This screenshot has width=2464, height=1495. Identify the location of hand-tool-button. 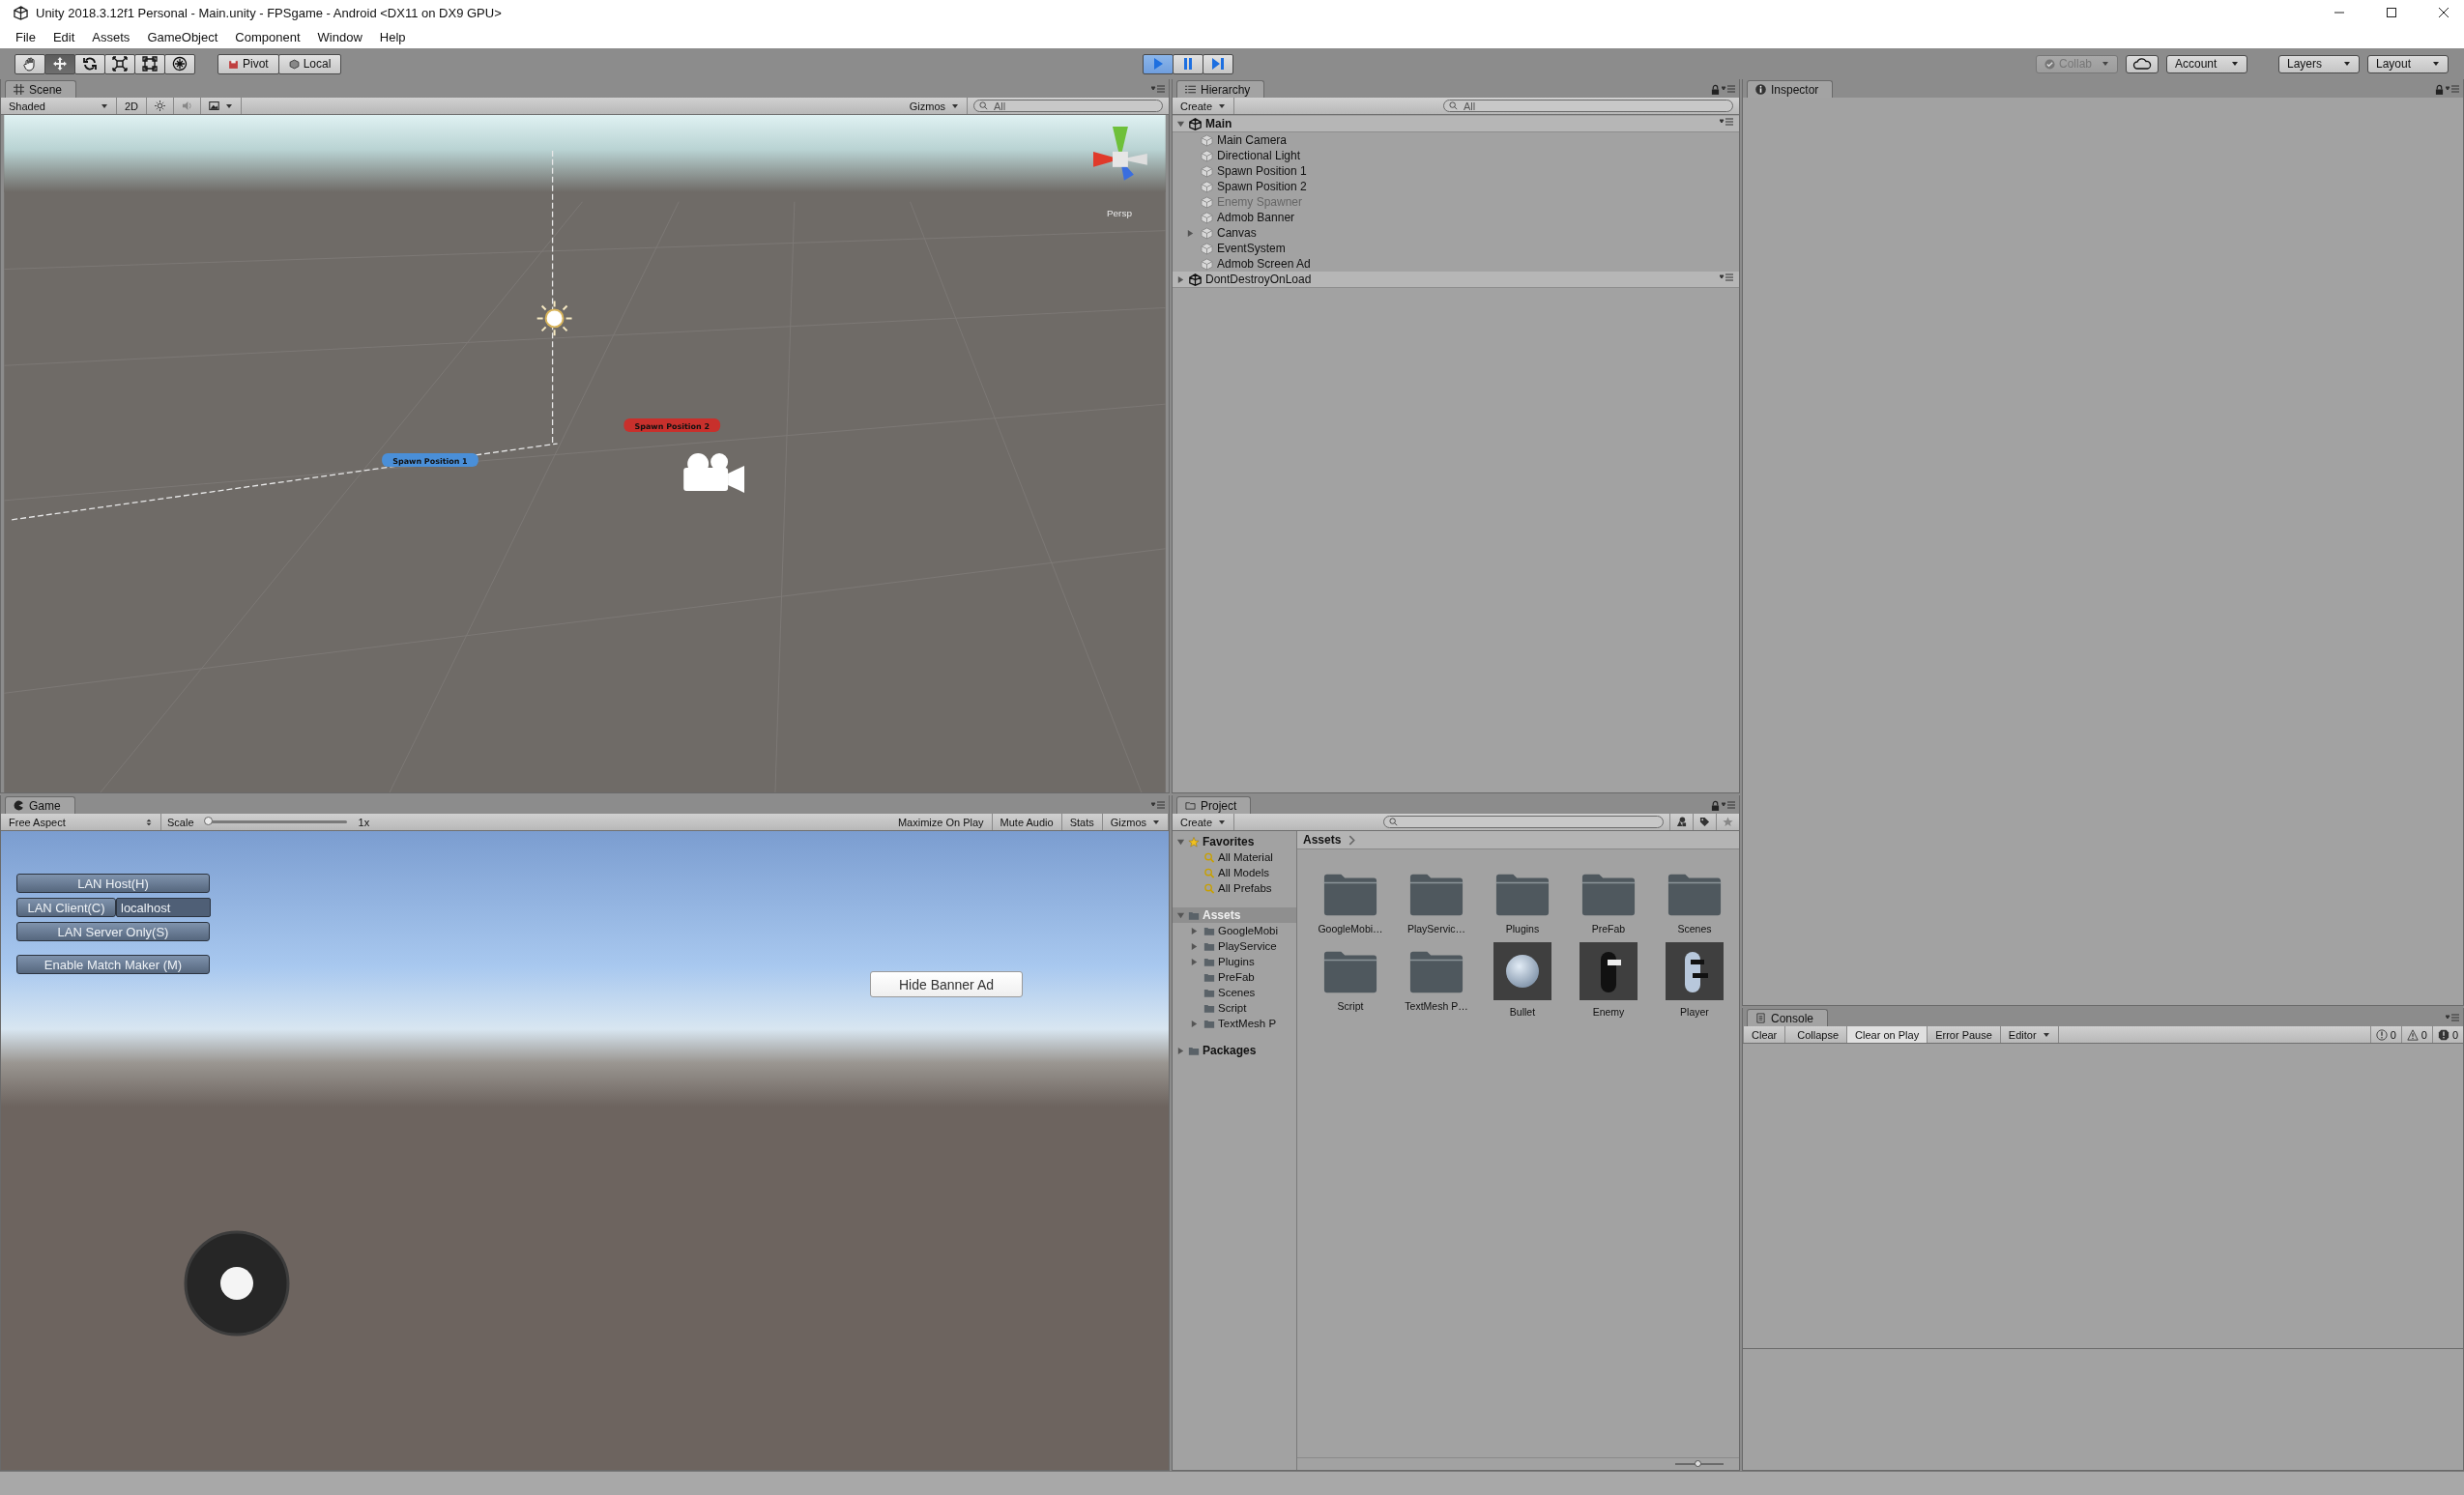
(29, 63).